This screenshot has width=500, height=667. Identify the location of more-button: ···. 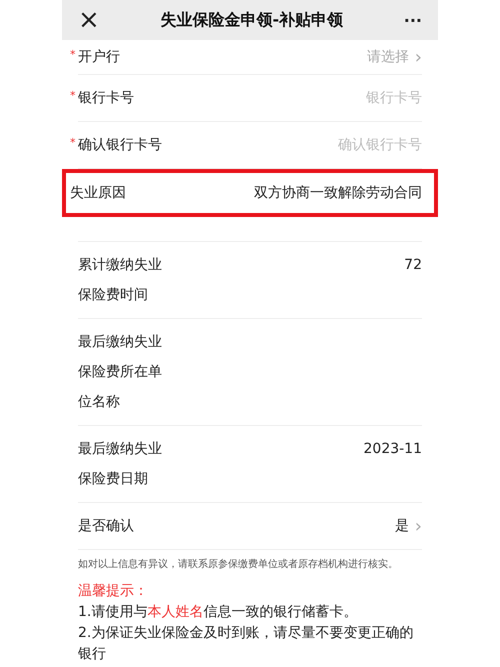
(413, 20).